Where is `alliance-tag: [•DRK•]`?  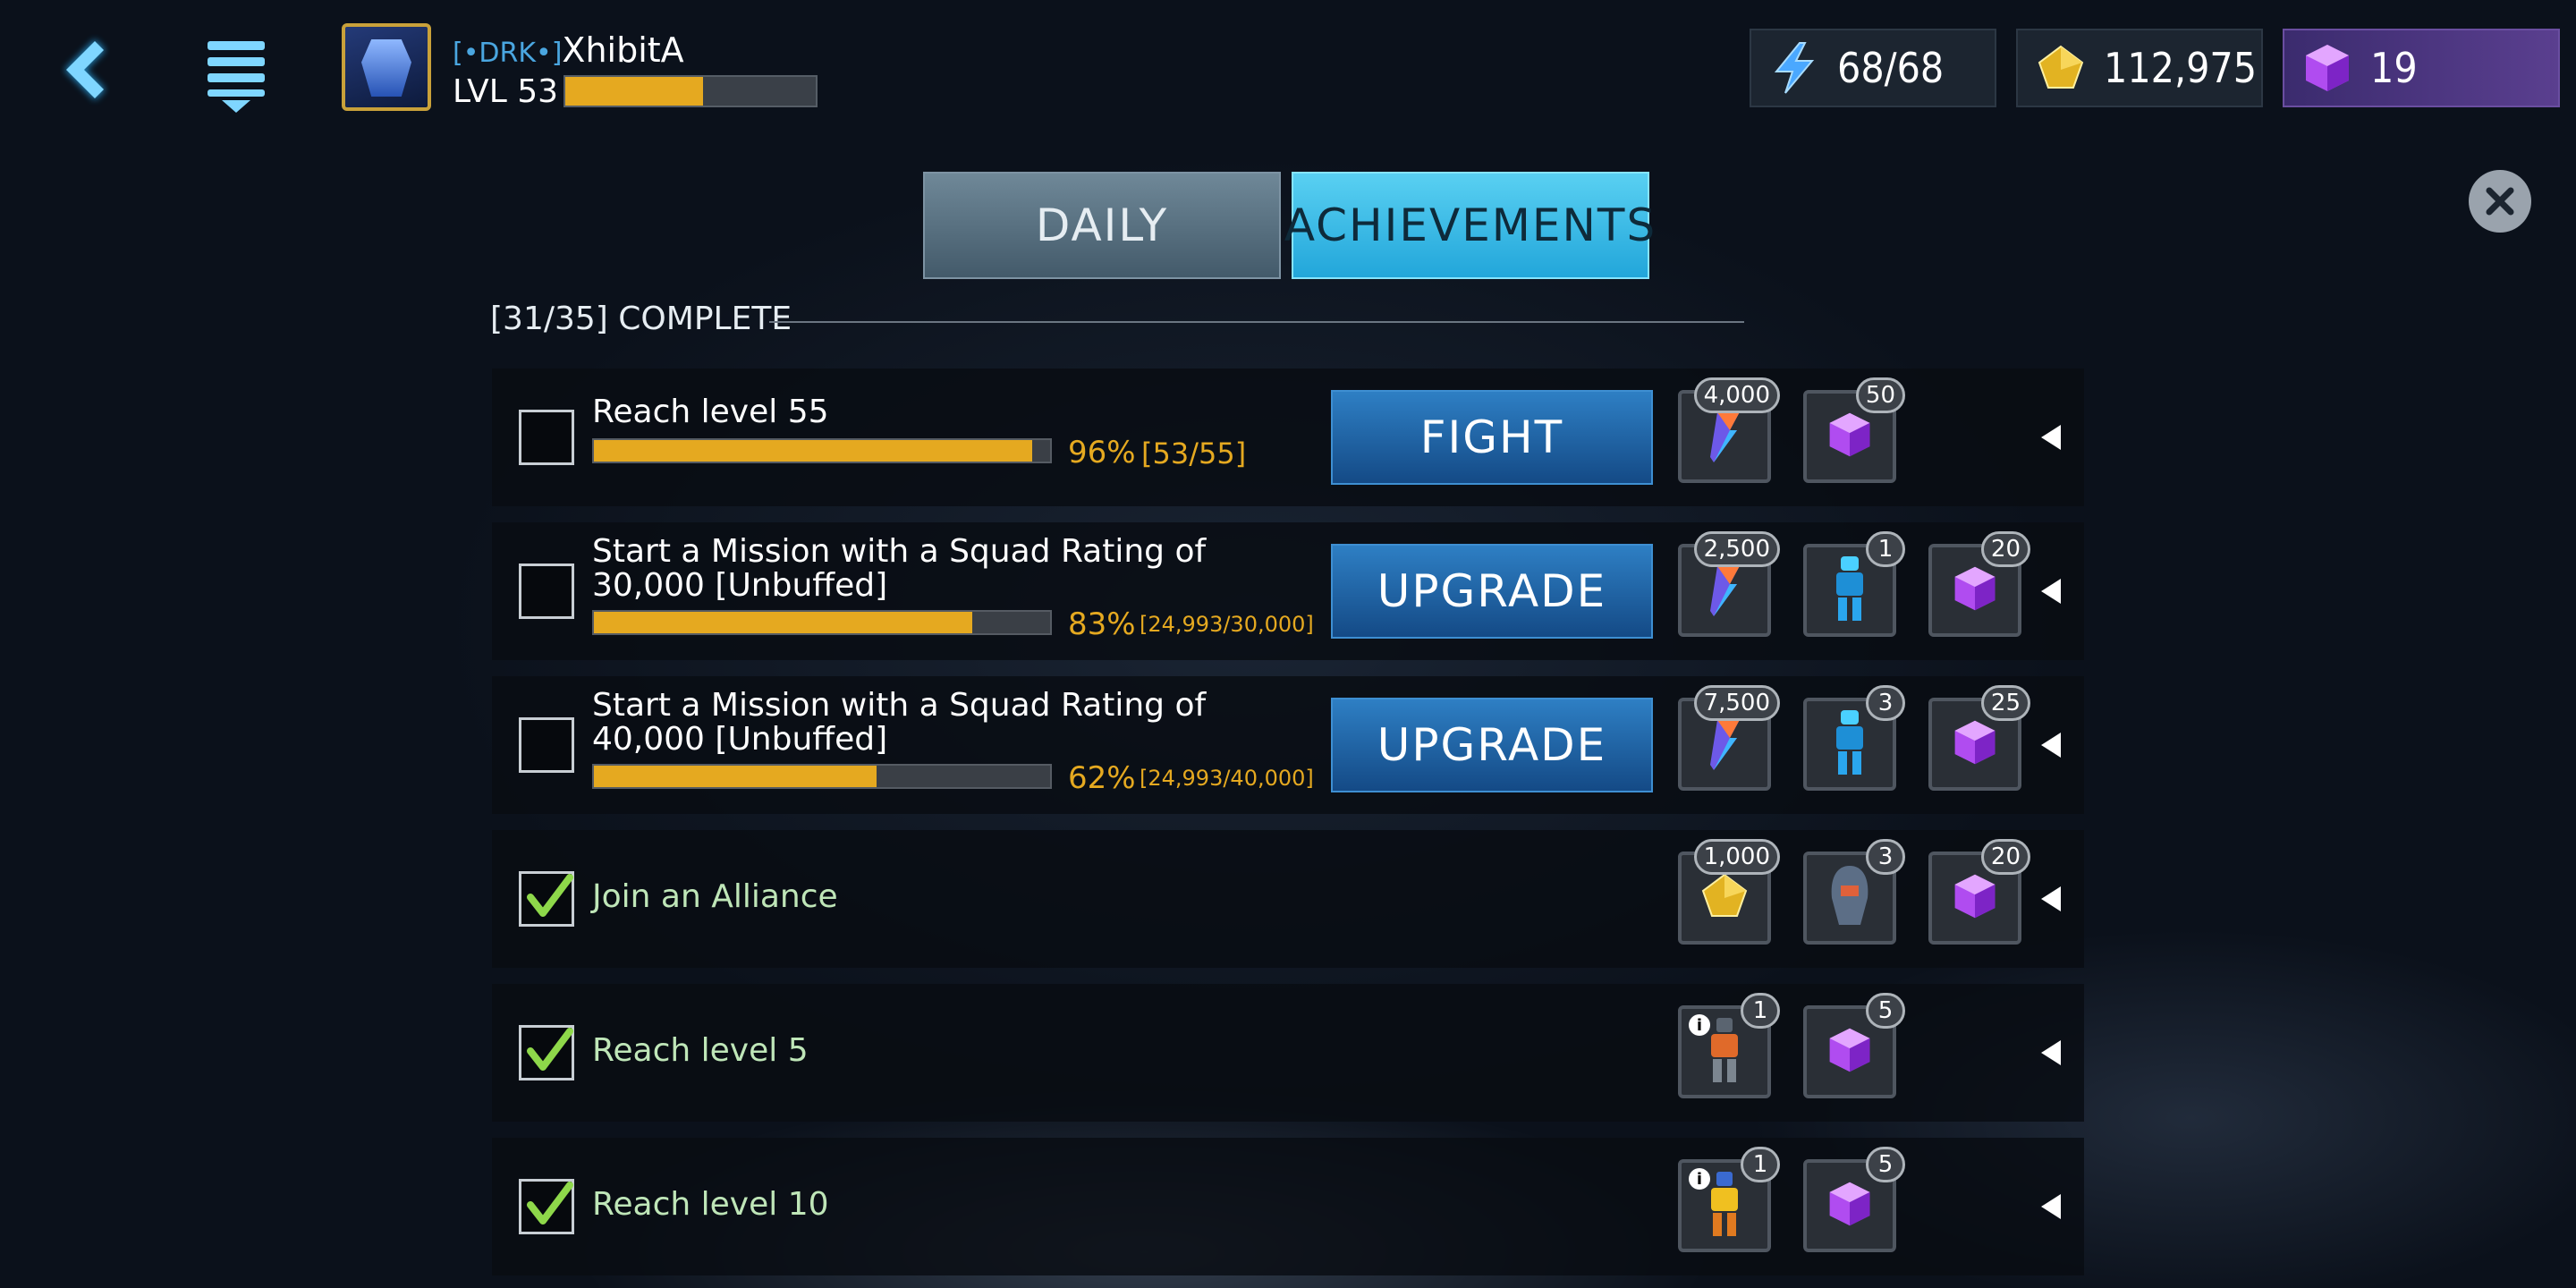
alliance-tag: [•DRK•] is located at coordinates (508, 53).